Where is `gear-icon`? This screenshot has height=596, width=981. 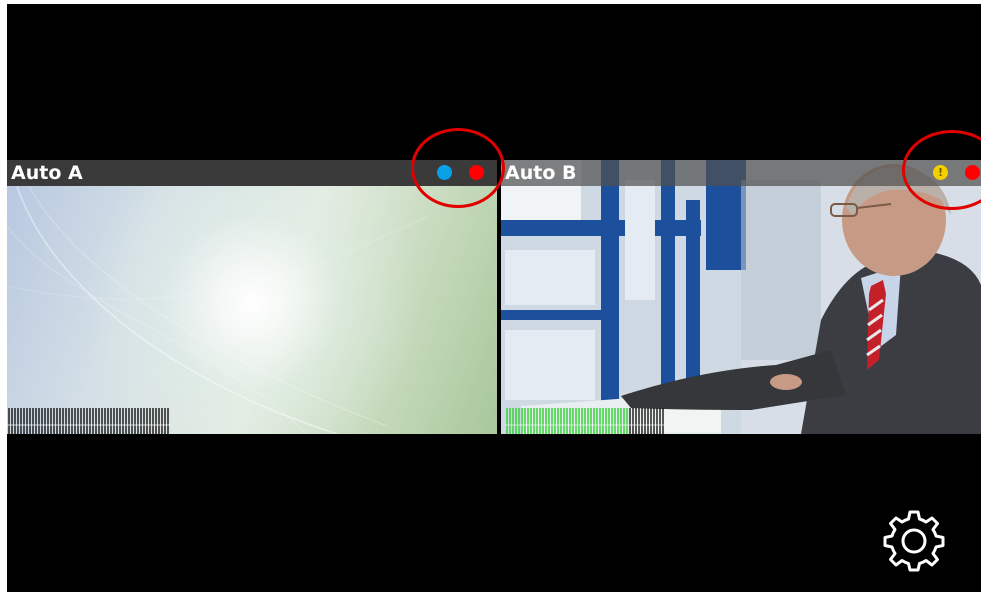 gear-icon is located at coordinates (914, 540).